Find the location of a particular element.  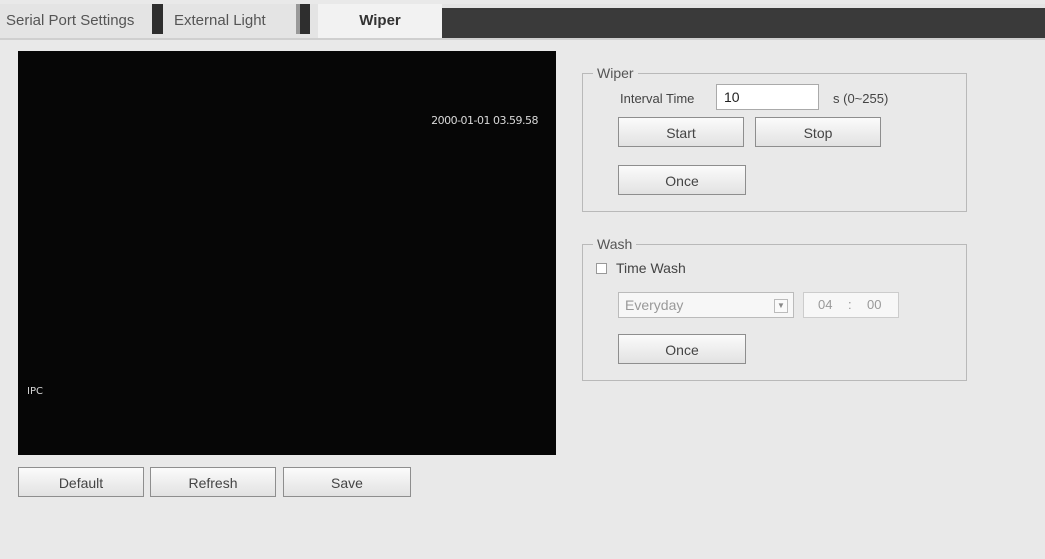

refresh-button: Refresh is located at coordinates (213, 482).